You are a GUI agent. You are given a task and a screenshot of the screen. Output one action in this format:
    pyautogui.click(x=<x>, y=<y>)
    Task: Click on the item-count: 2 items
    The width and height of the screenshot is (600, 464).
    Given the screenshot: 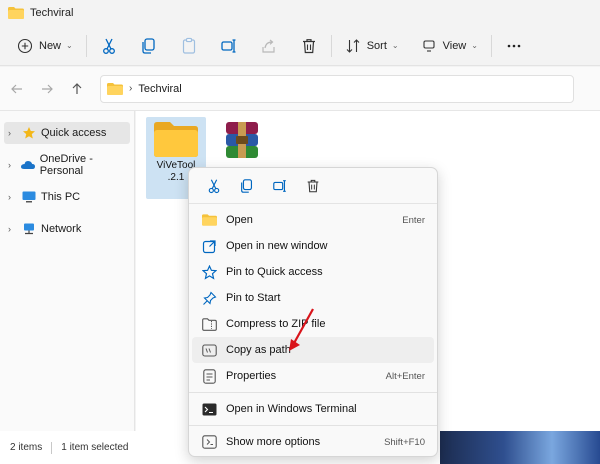 What is the action you would take?
    pyautogui.click(x=26, y=447)
    